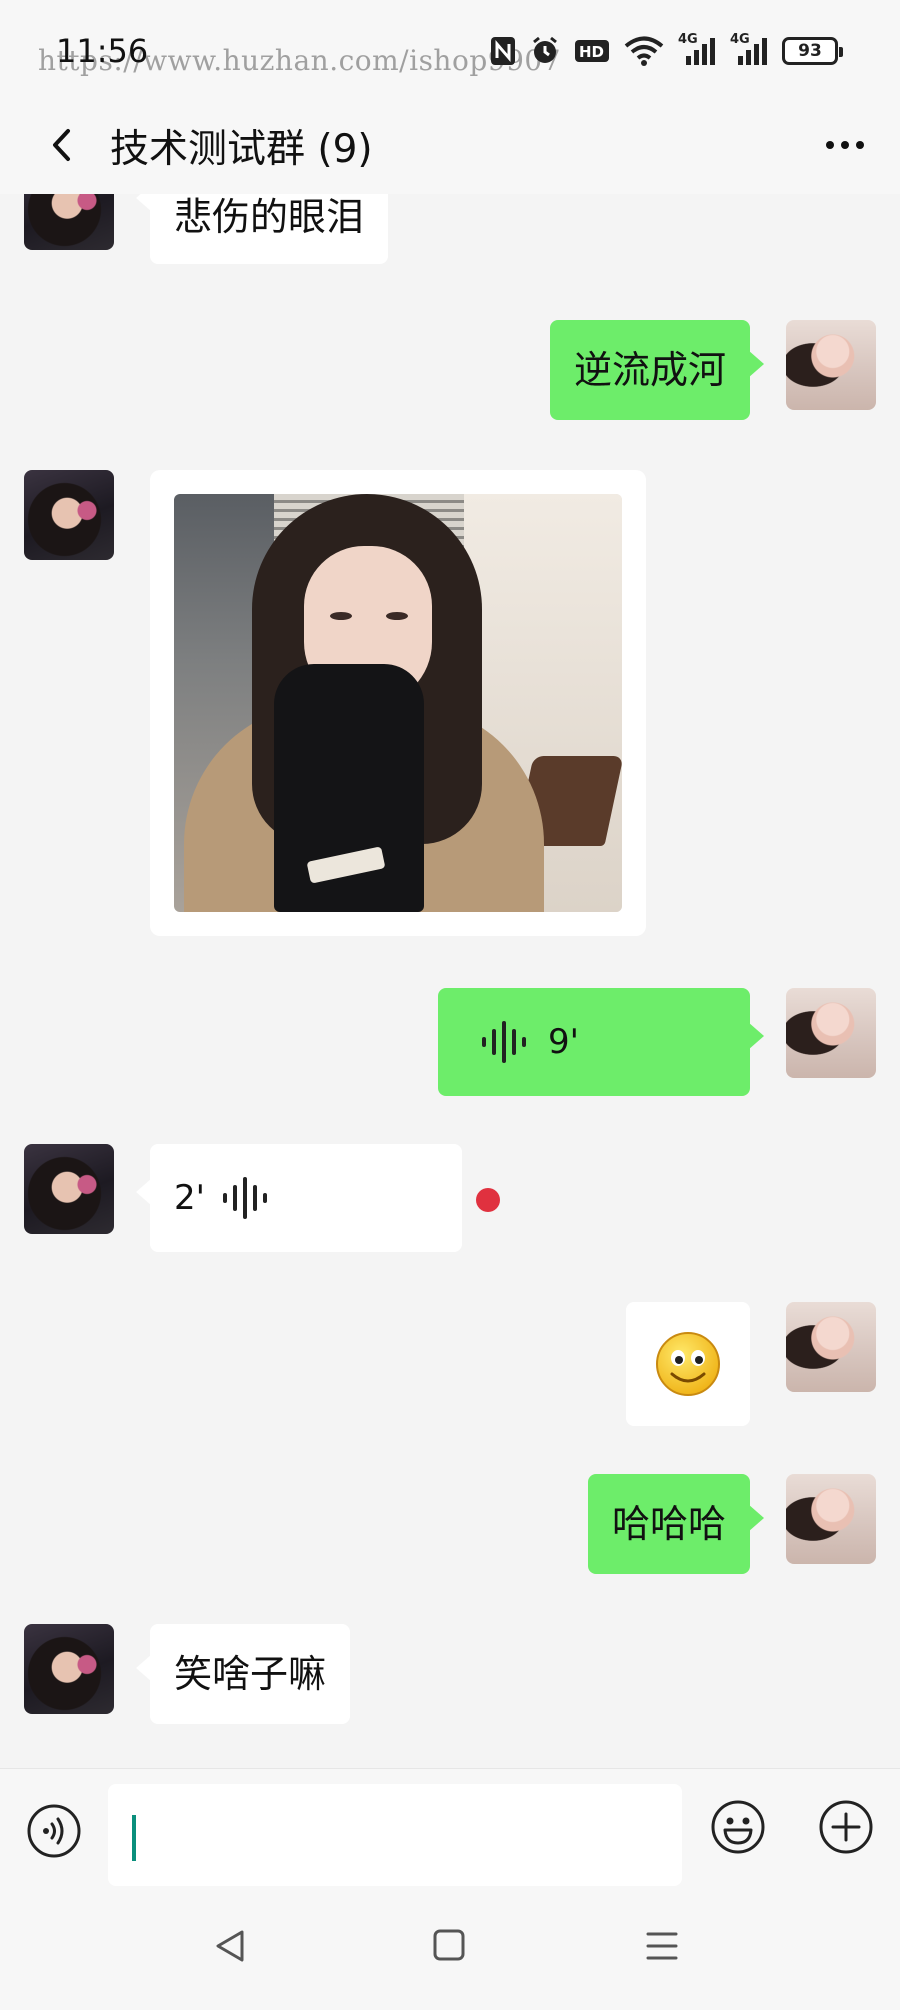  I want to click on wifi-icon, so click(644, 51).